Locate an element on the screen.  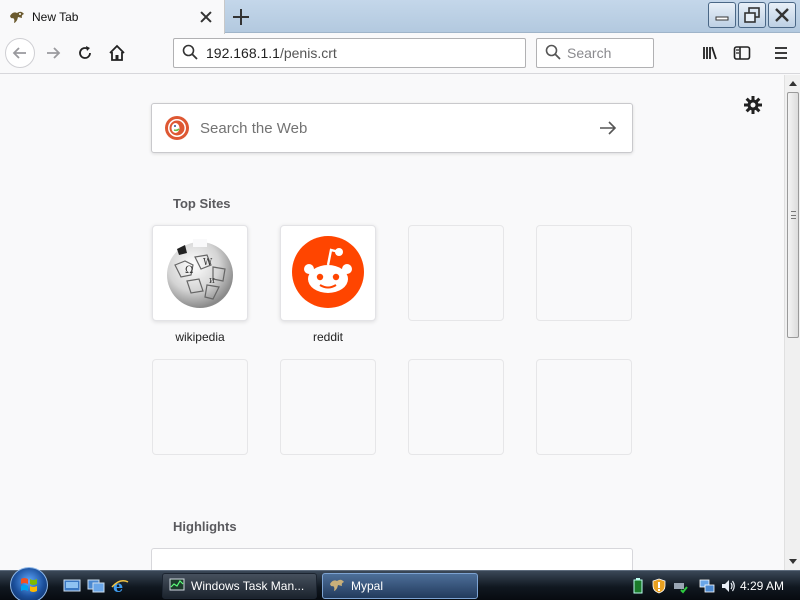
search-bar: Search is located at coordinates (595, 53).